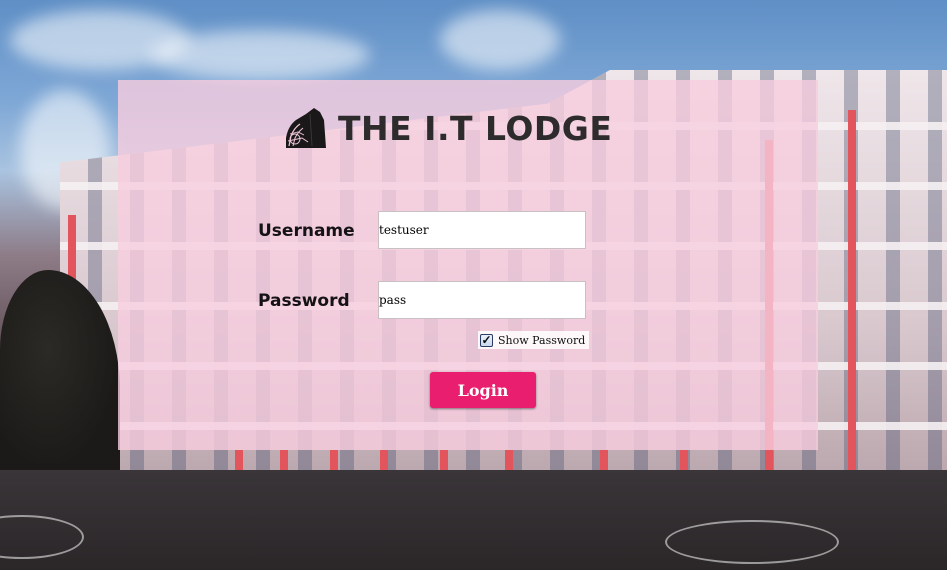 This screenshot has height=570, width=947. Describe the element at coordinates (475, 128) in the screenshot. I see `app-title: THE I.T LODGE` at that location.